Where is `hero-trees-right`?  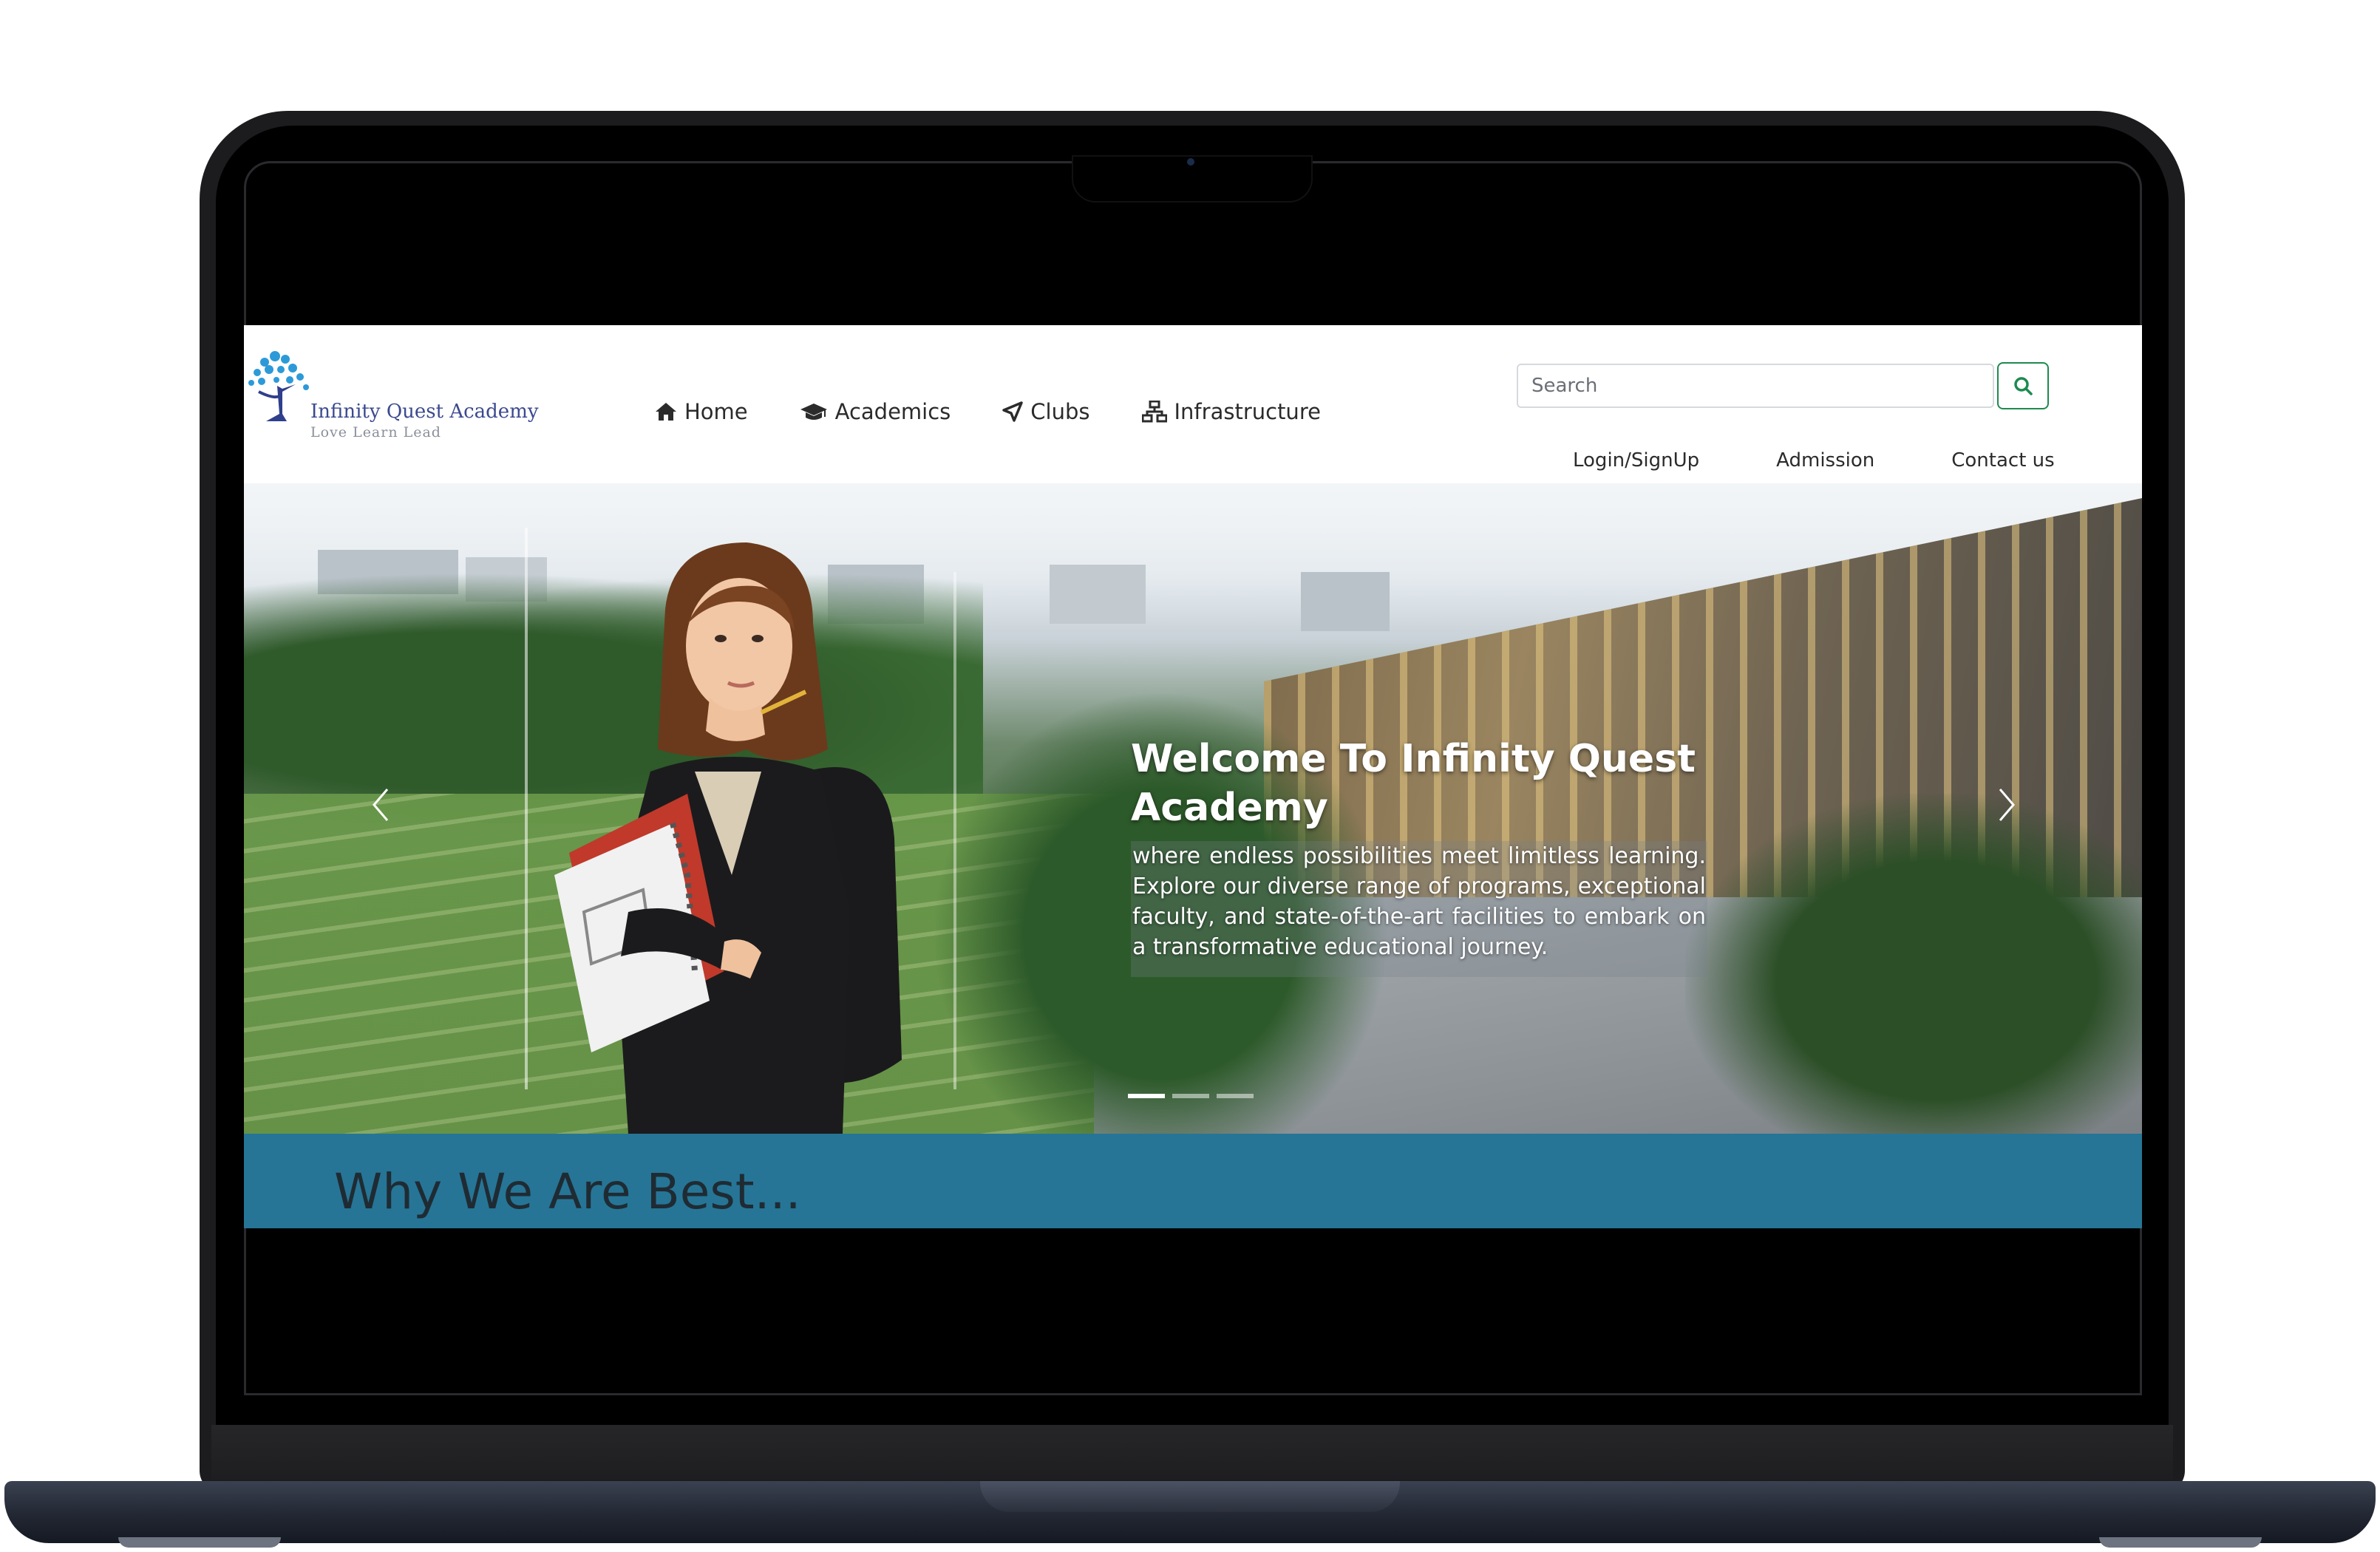
hero-trees-right is located at coordinates (1913, 964).